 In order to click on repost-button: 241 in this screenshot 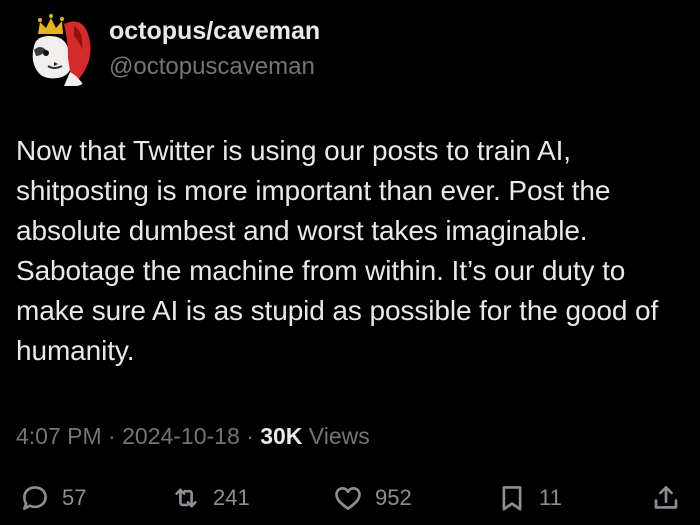, I will do `click(210, 498)`.